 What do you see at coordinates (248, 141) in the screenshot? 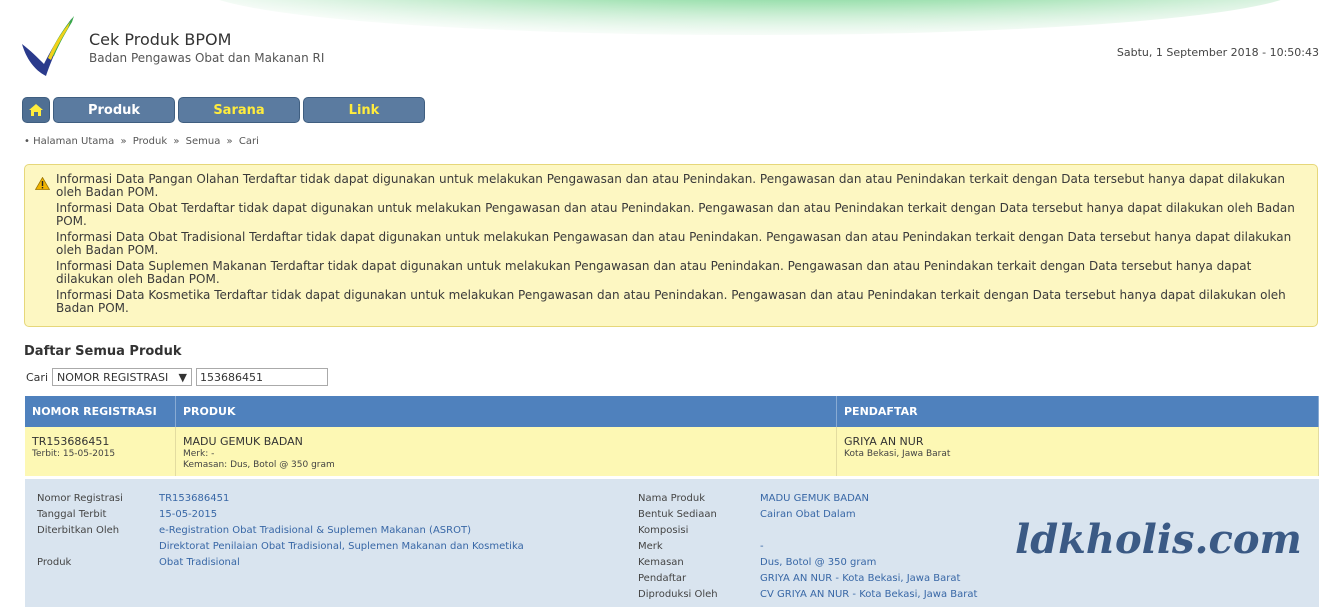
I see `breadcrumb-cari: Cari` at bounding box center [248, 141].